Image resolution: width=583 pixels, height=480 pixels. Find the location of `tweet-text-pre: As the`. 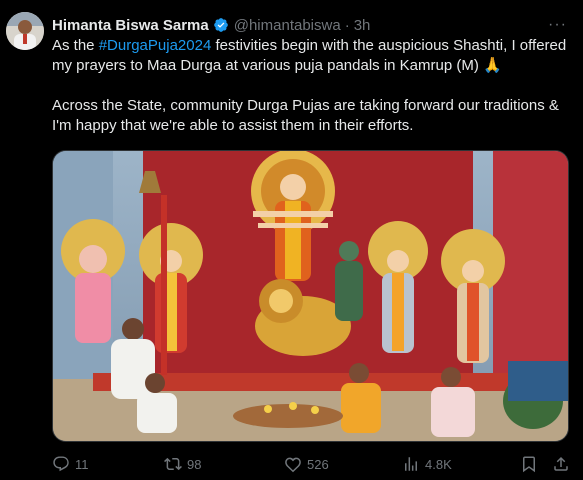

tweet-text-pre: As the is located at coordinates (75, 45).